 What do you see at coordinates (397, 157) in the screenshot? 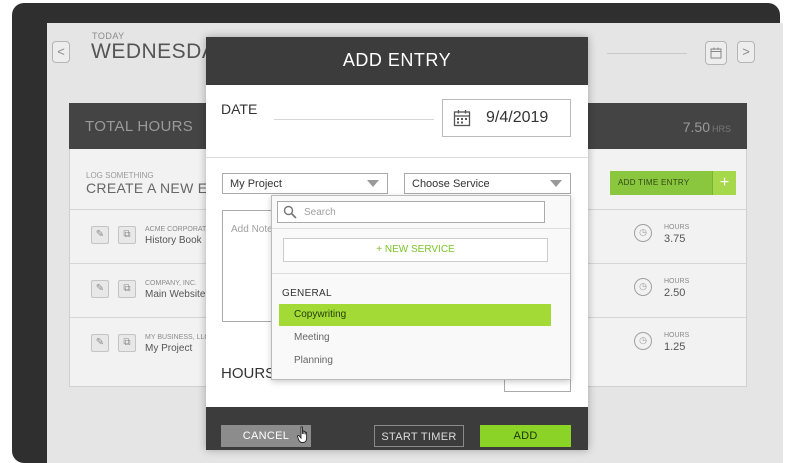
I see `modal-divider` at bounding box center [397, 157].